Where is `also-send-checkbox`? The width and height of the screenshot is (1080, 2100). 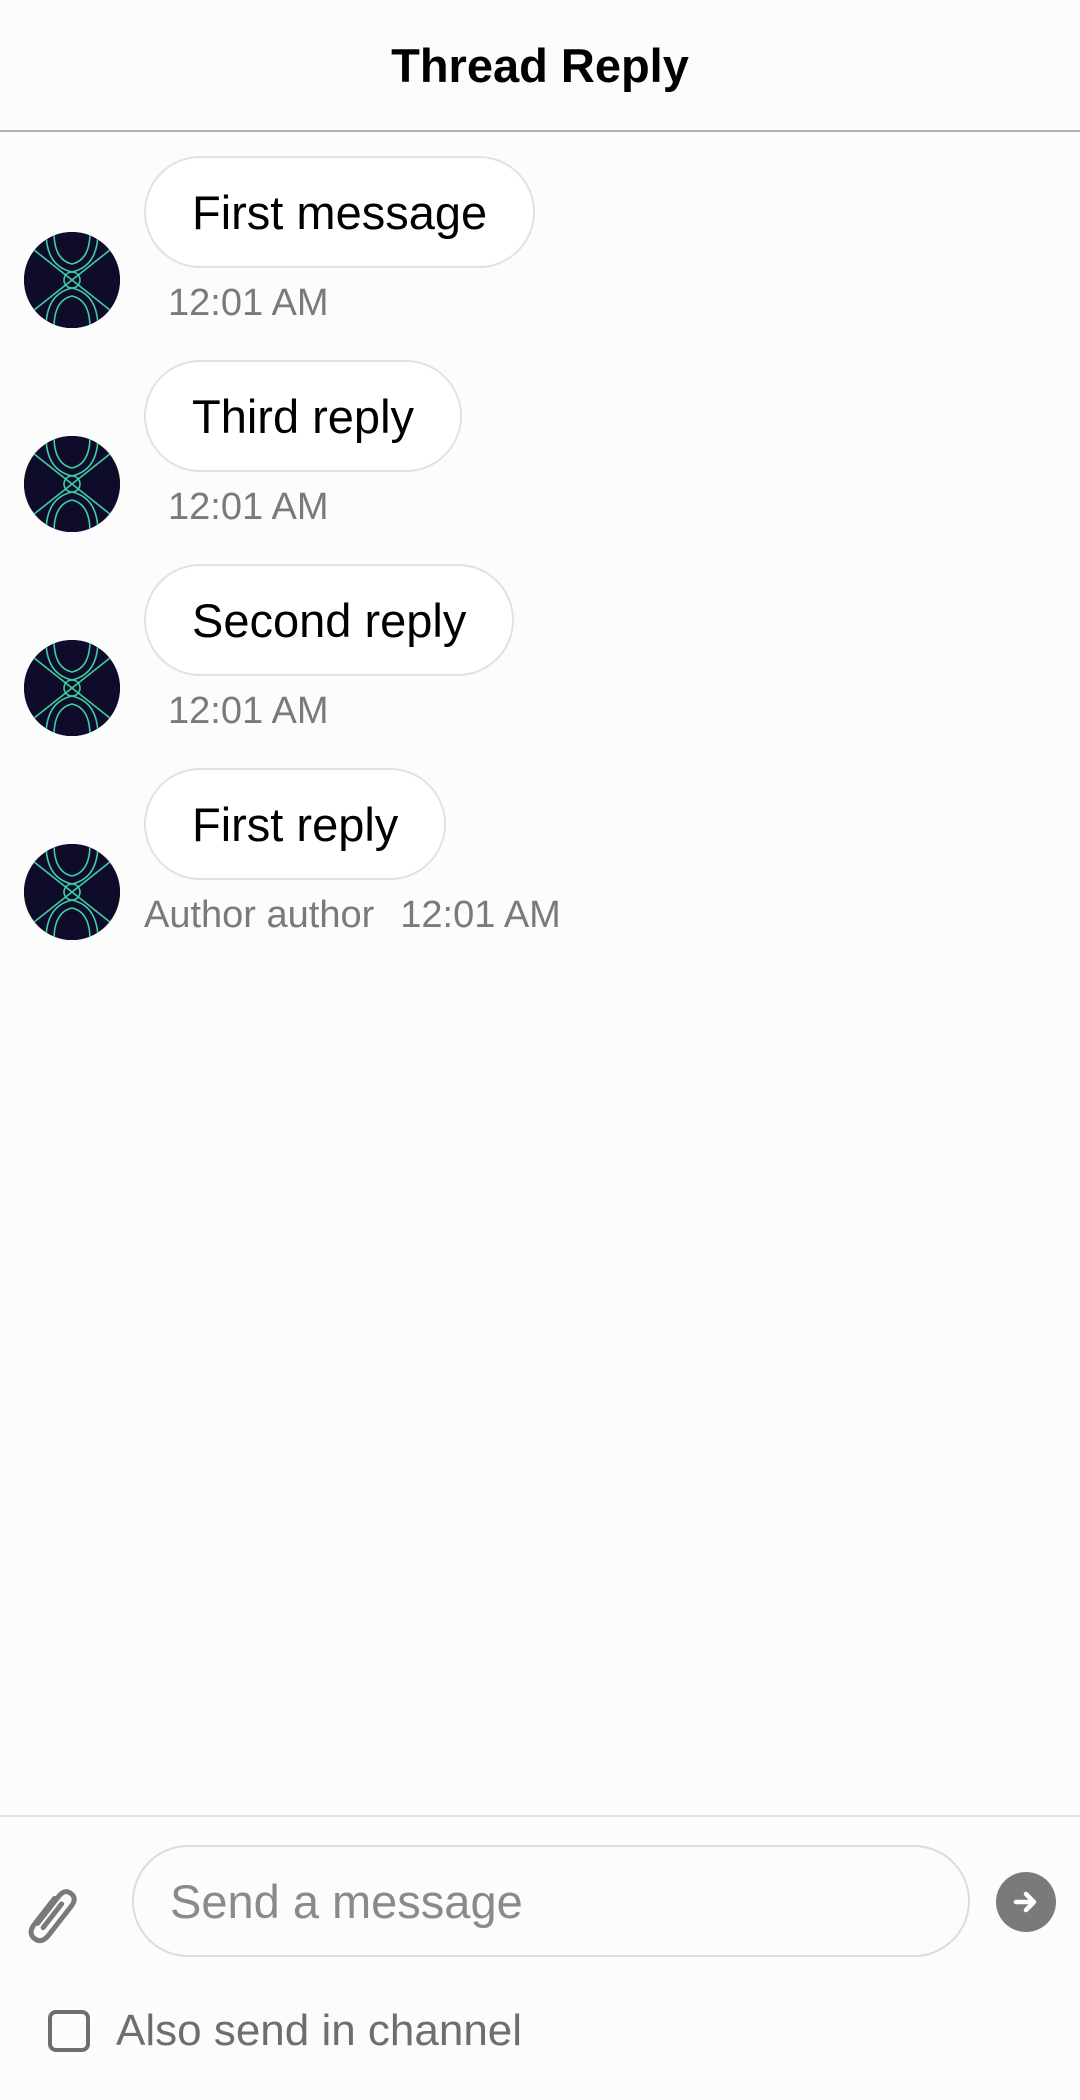
also-send-checkbox is located at coordinates (69, 2031).